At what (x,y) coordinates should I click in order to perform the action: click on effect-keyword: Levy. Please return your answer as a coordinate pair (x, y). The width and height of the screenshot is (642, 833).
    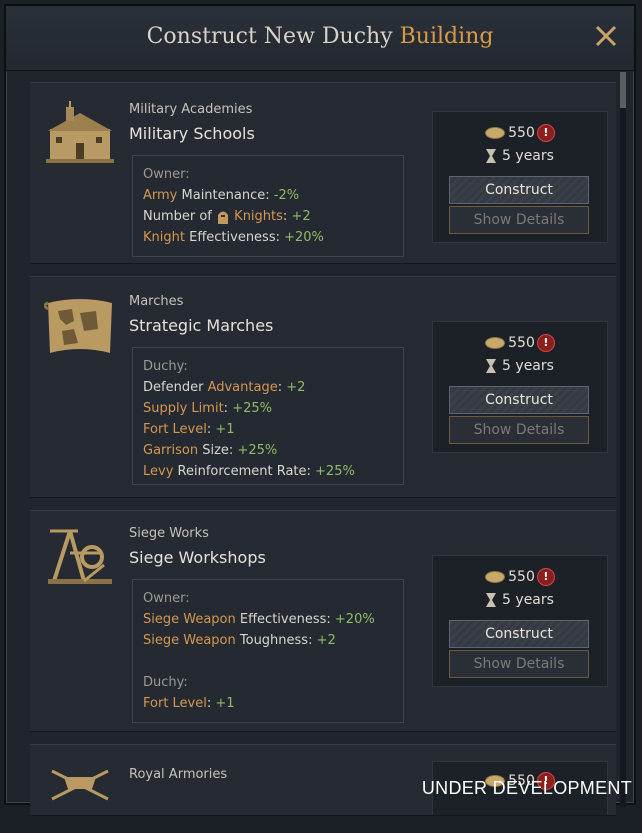
    Looking at the image, I should click on (158, 471).